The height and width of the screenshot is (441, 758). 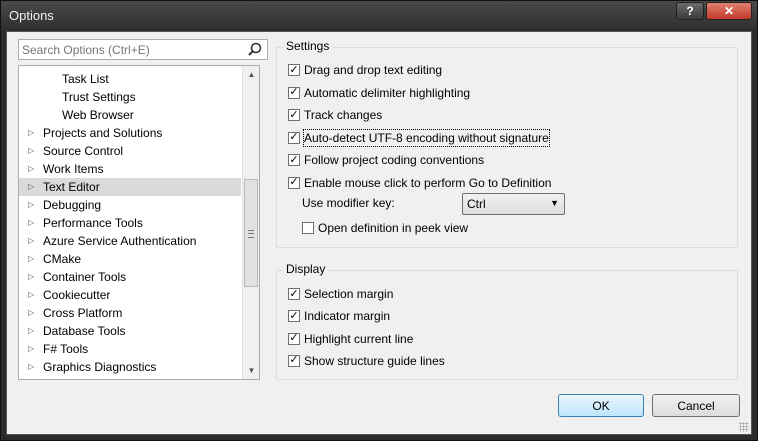 What do you see at coordinates (306, 269) in the screenshot?
I see `display-legend: Display` at bounding box center [306, 269].